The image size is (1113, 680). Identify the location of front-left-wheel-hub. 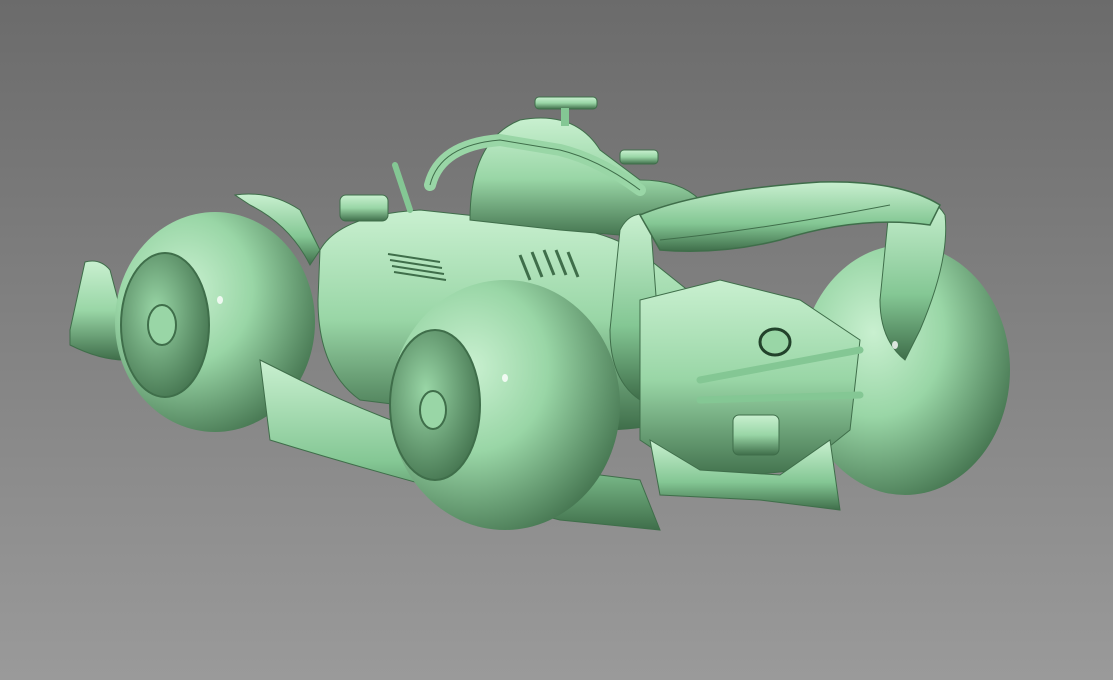
(162, 325).